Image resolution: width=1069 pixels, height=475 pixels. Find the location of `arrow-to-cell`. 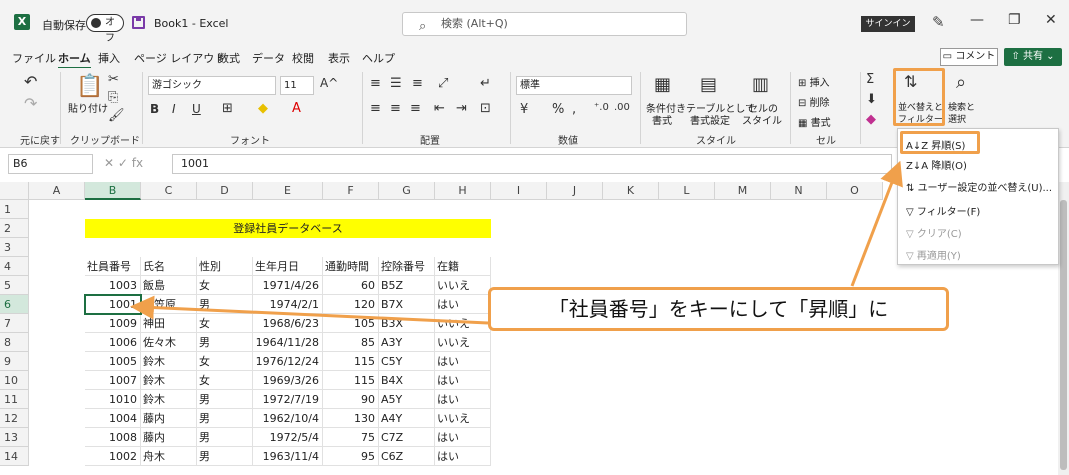

arrow-to-cell is located at coordinates (309, 310).